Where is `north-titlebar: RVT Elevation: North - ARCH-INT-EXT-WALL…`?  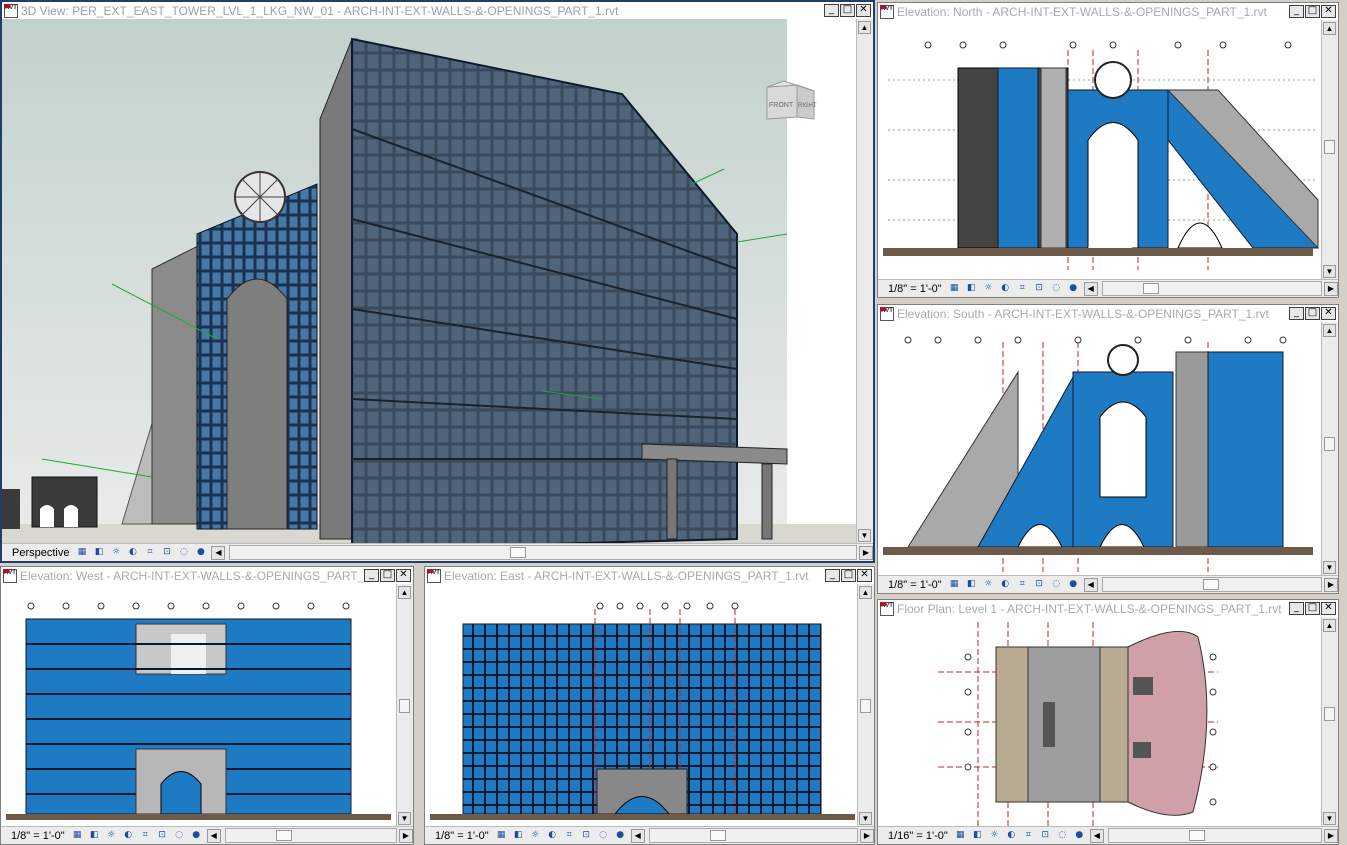 north-titlebar: RVT Elevation: North - ARCH-INT-EXT-WALL… is located at coordinates (1108, 11).